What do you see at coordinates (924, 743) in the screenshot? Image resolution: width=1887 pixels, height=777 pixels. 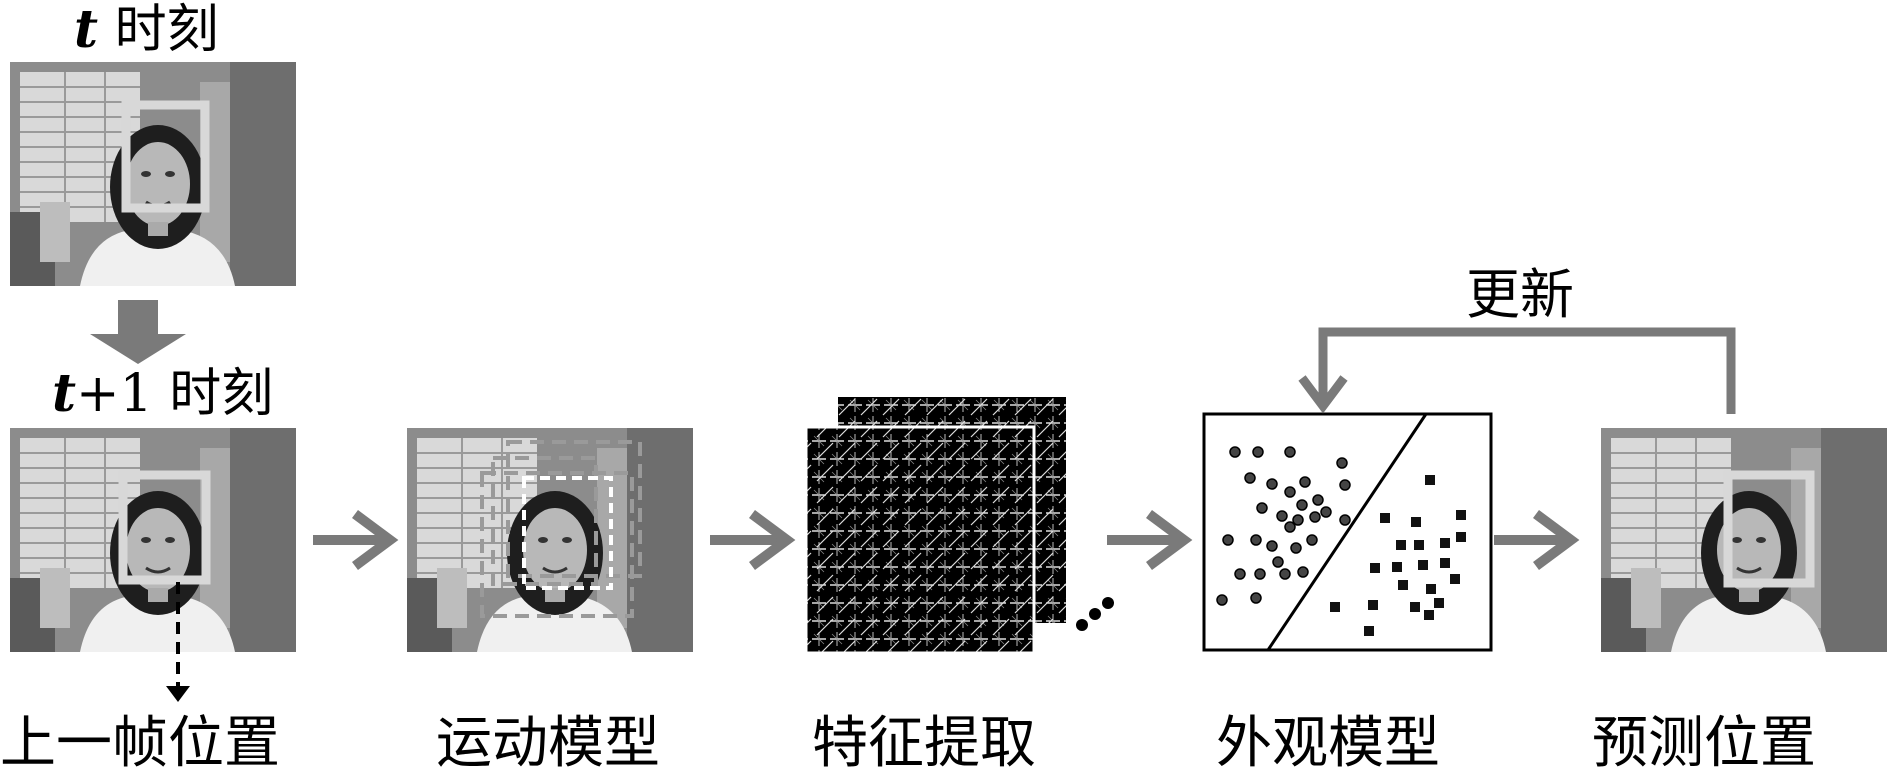 I see `stage-label-feature-extraction: 特征提取` at bounding box center [924, 743].